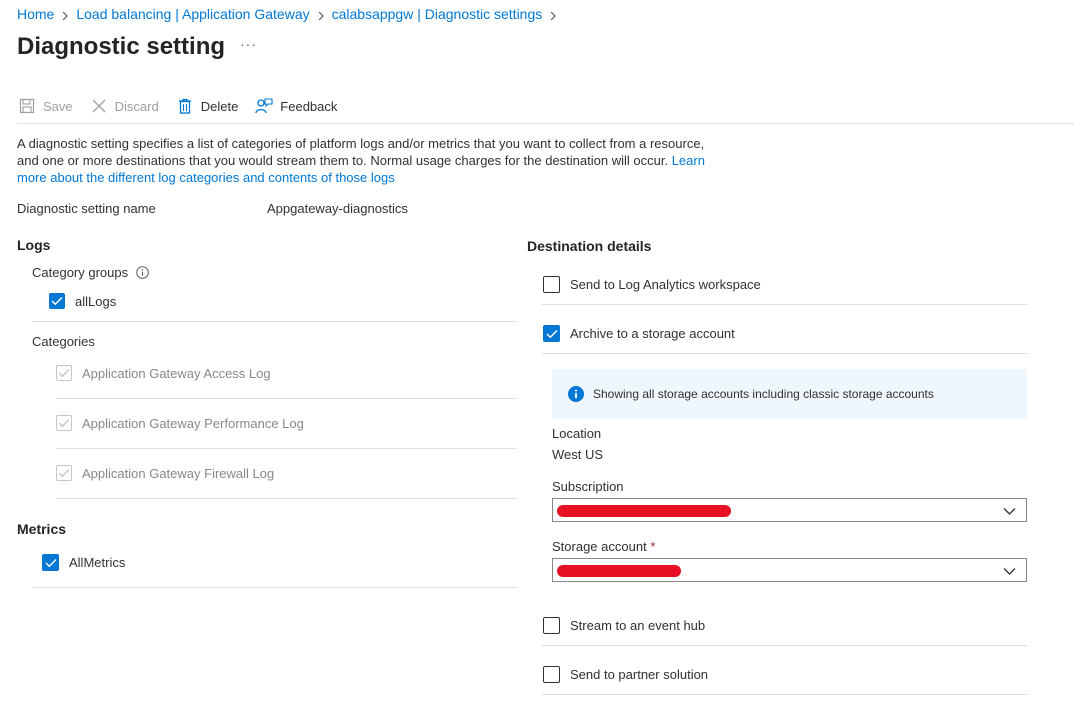 Image resolution: width=1074 pixels, height=714 pixels. Describe the element at coordinates (789, 510) in the screenshot. I see `subscription-dropdown` at that location.